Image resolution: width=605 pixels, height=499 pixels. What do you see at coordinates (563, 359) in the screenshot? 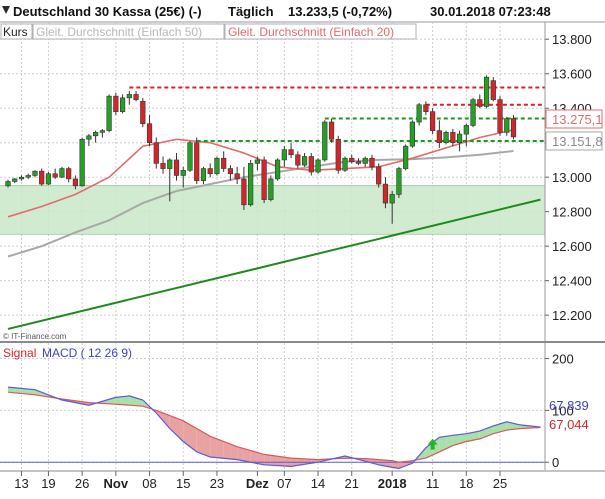
I see `macd-tick-label: 200` at bounding box center [563, 359].